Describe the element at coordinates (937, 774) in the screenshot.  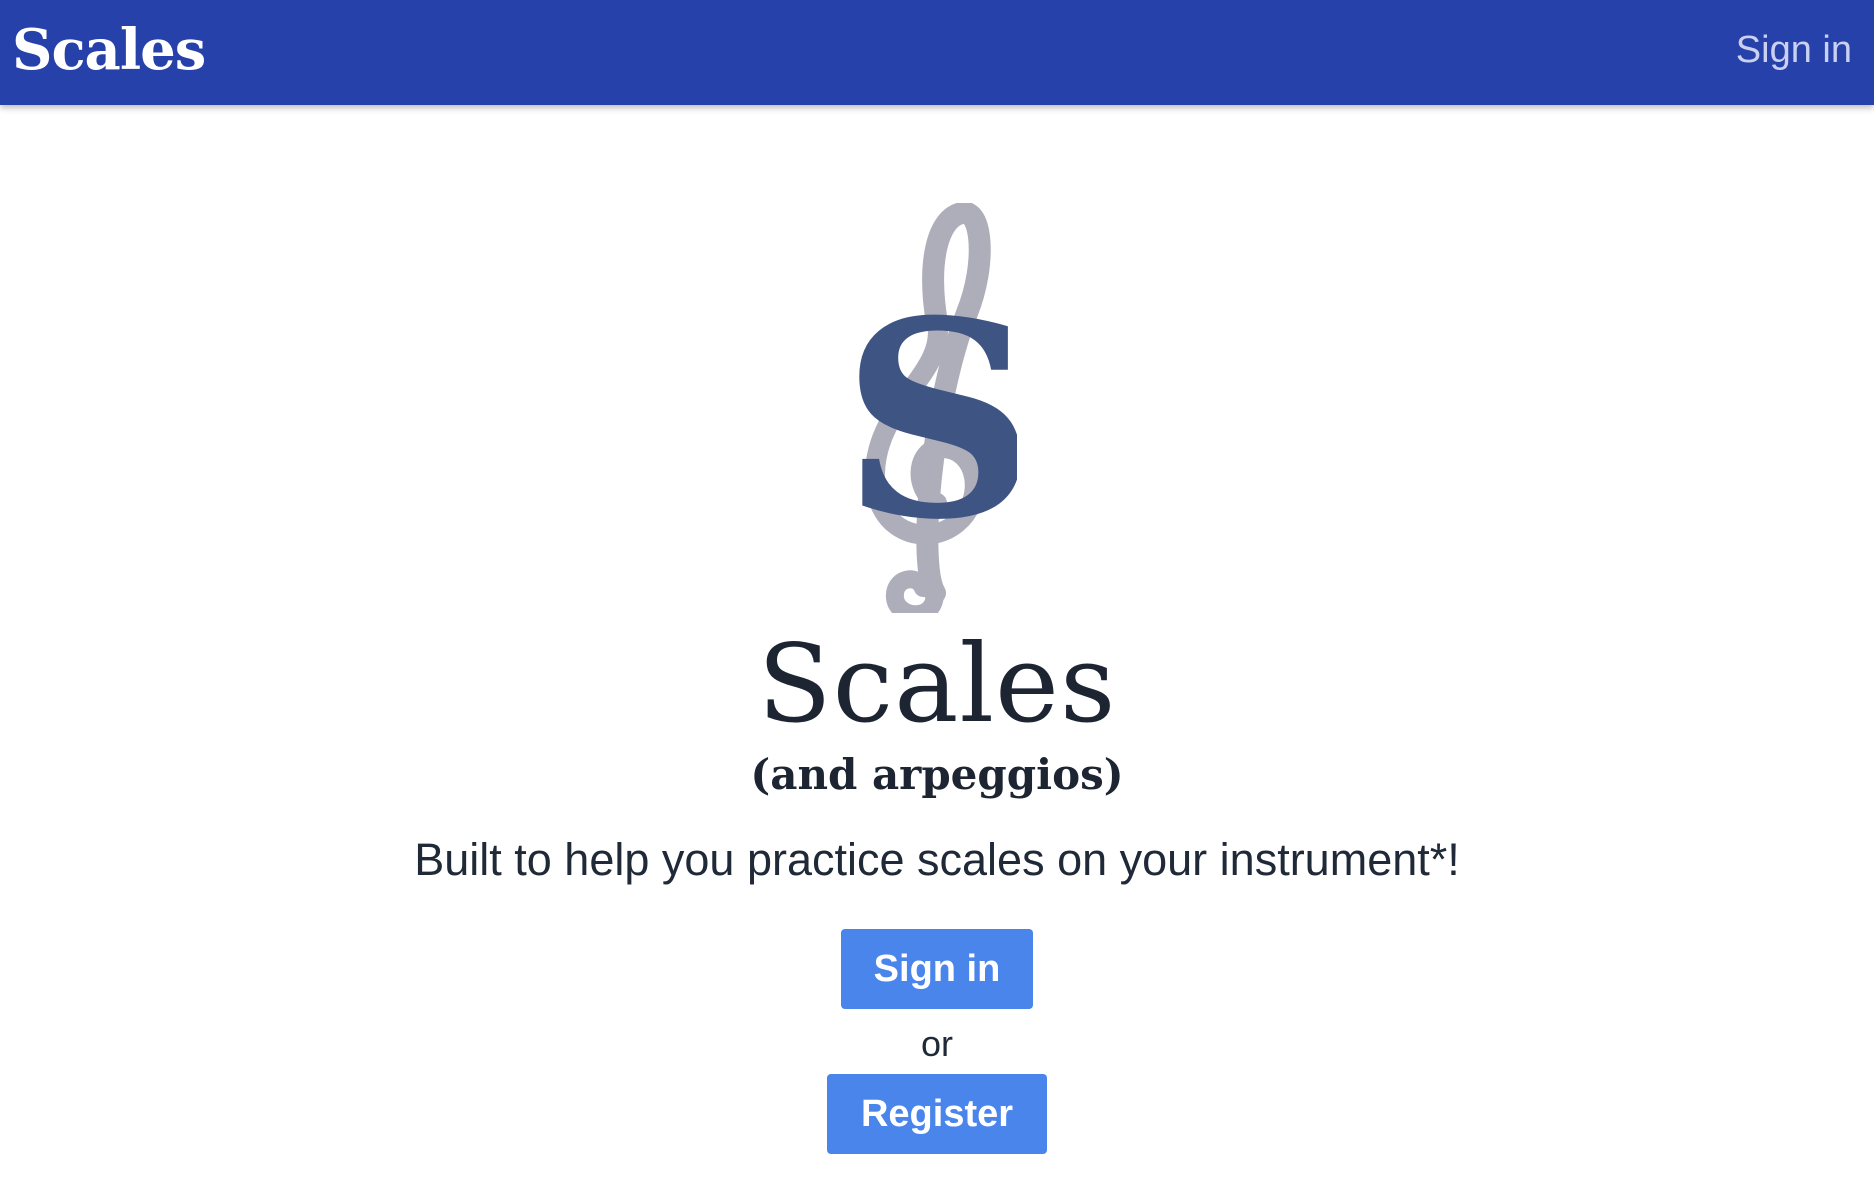
I see `hero-subtitle: (and arpeggios)` at that location.